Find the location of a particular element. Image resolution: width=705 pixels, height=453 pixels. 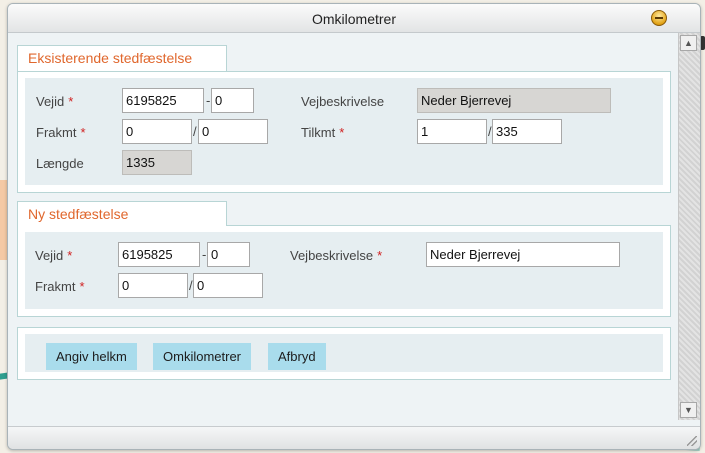

dialog-titlebar: Omkilometrer is located at coordinates (354, 18).